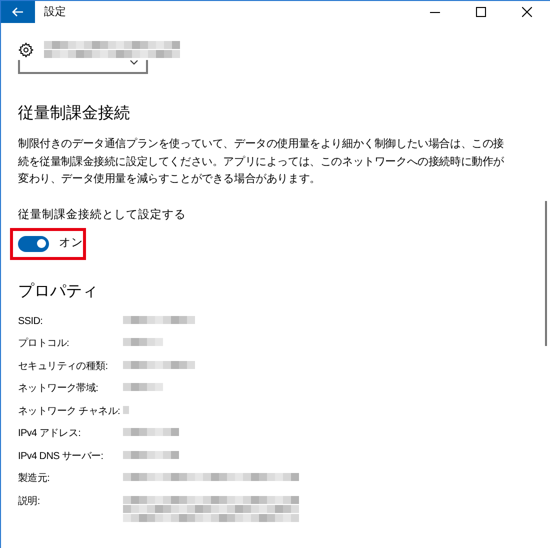 This screenshot has height=548, width=550. I want to click on property-label: IPv4 DNS サーバー:, so click(61, 457).